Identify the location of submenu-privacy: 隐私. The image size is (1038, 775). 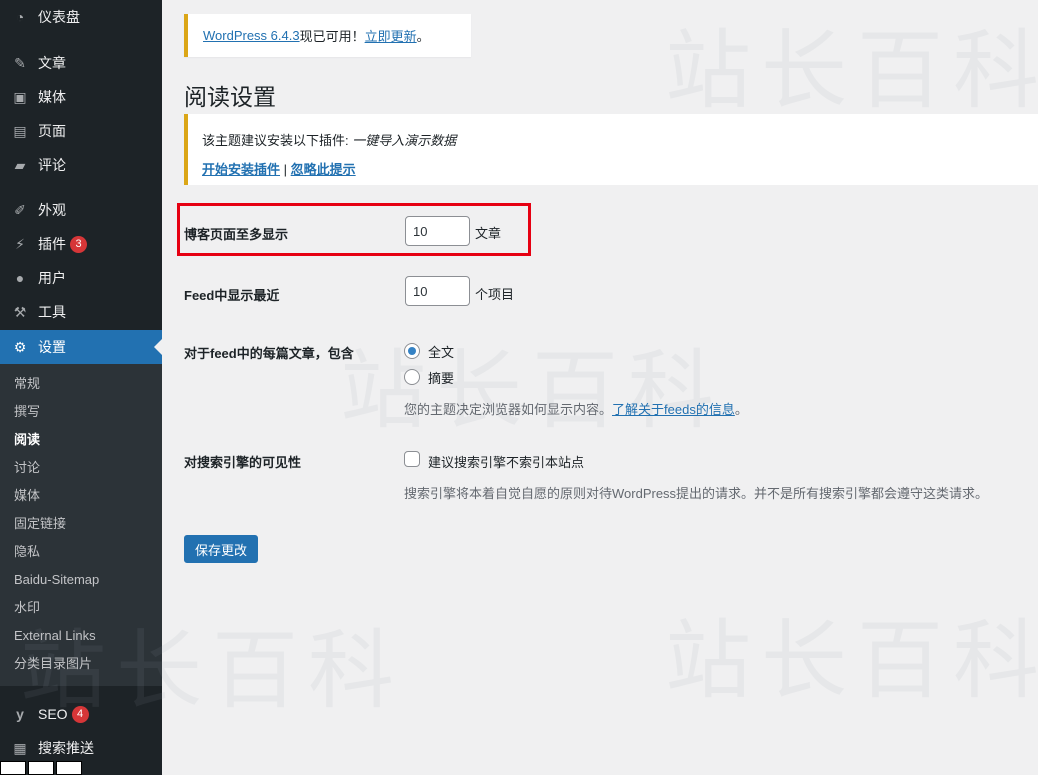
(27, 552).